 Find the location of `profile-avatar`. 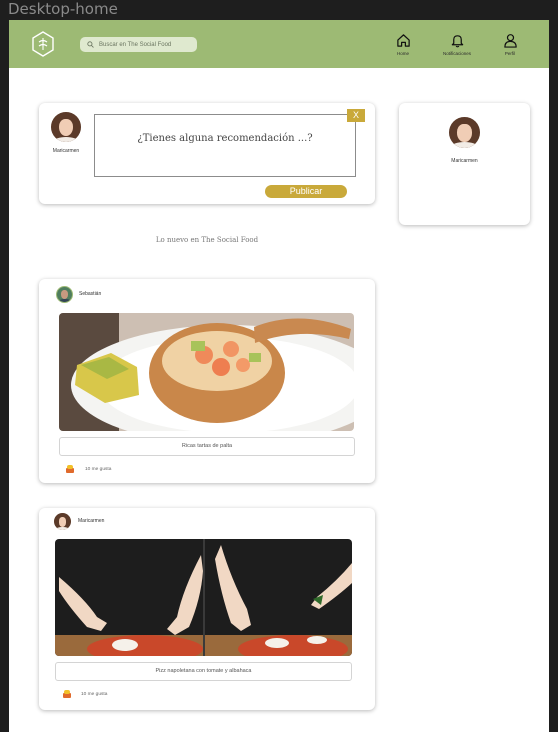

profile-avatar is located at coordinates (464, 132).